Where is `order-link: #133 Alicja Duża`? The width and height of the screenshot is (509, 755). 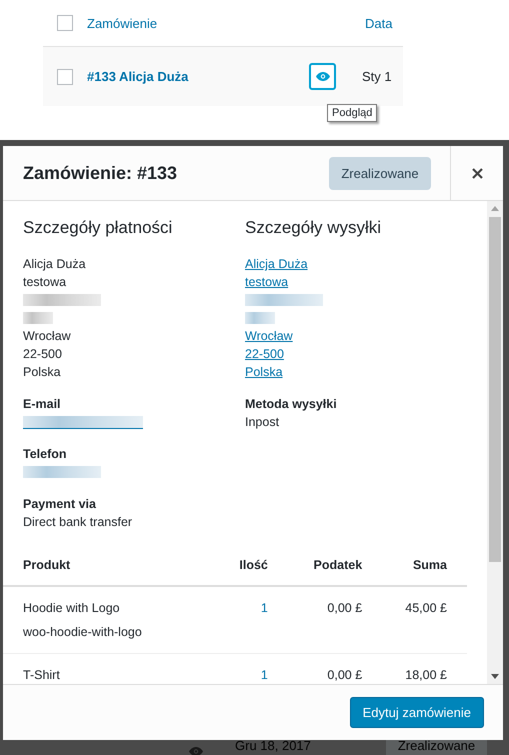 order-link: #133 Alicja Duża is located at coordinates (198, 76).